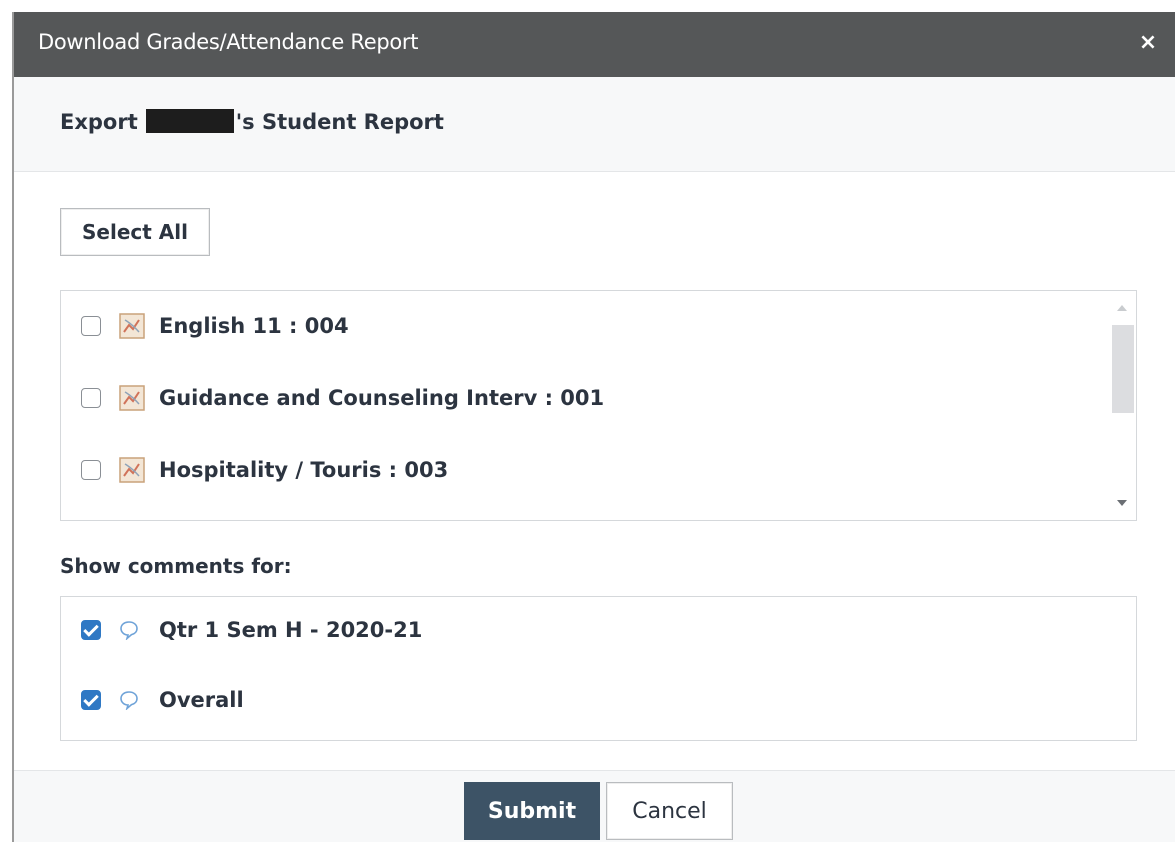 This screenshot has width=1175, height=842. I want to click on course-label: English 11 : 004, so click(254, 326).